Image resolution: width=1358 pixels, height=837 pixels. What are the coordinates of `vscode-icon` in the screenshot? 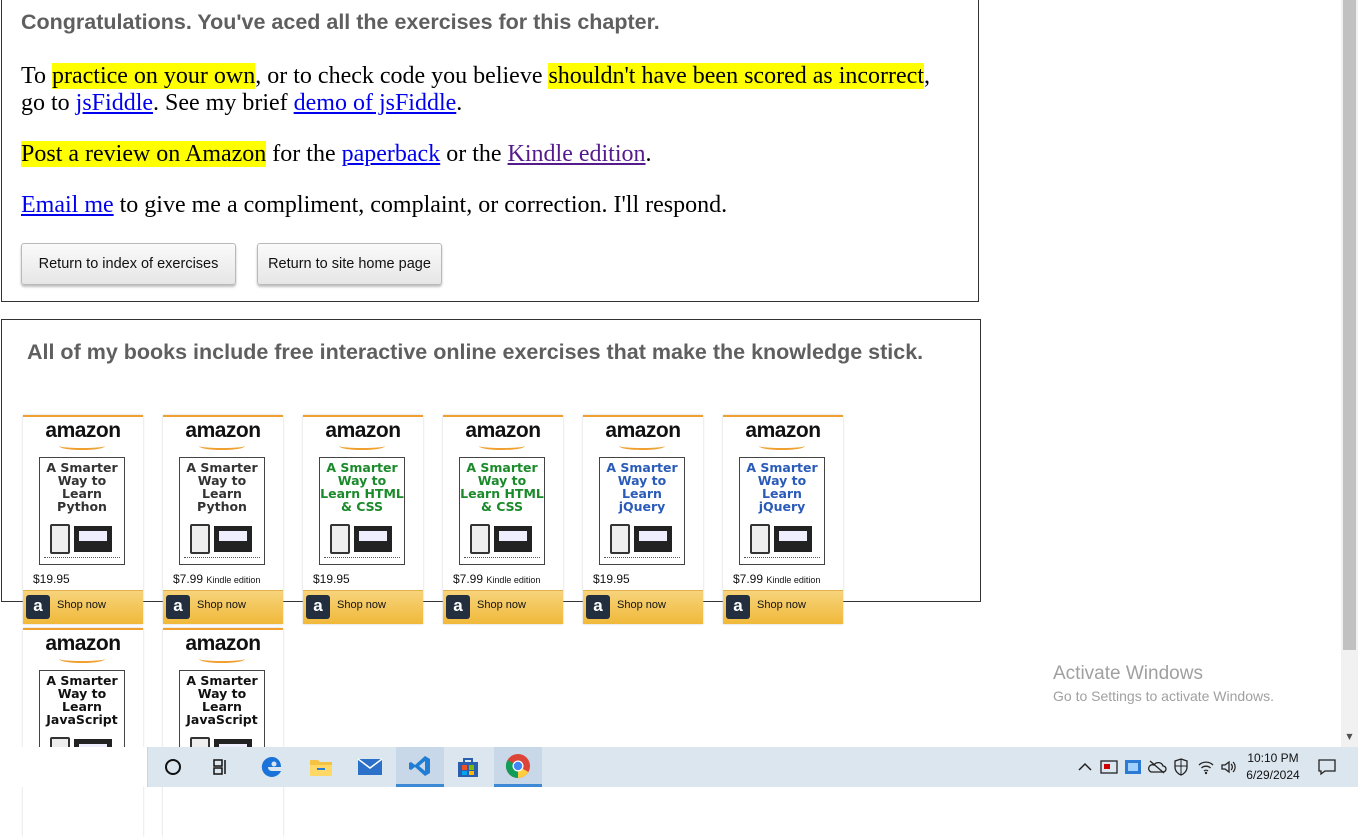 It's located at (420, 767).